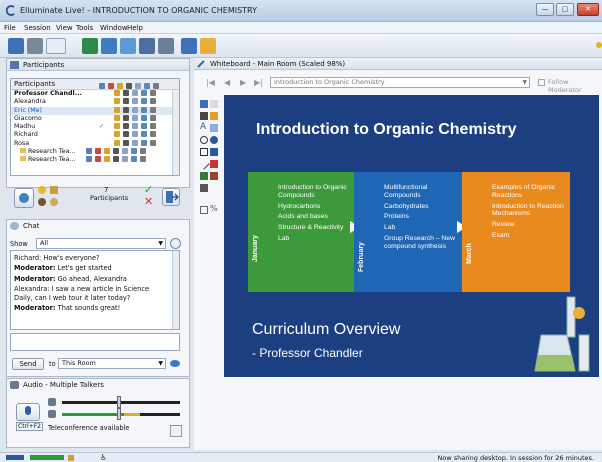  What do you see at coordinates (56, 46) in the screenshot?
I see `layout-icon` at bounding box center [56, 46].